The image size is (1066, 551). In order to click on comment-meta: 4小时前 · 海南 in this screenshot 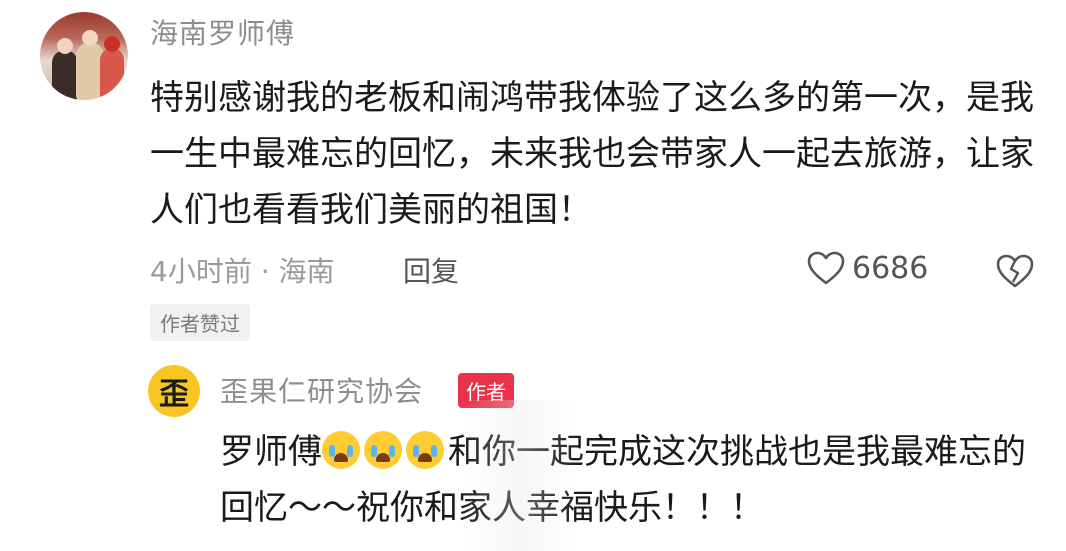, I will do `click(242, 271)`.